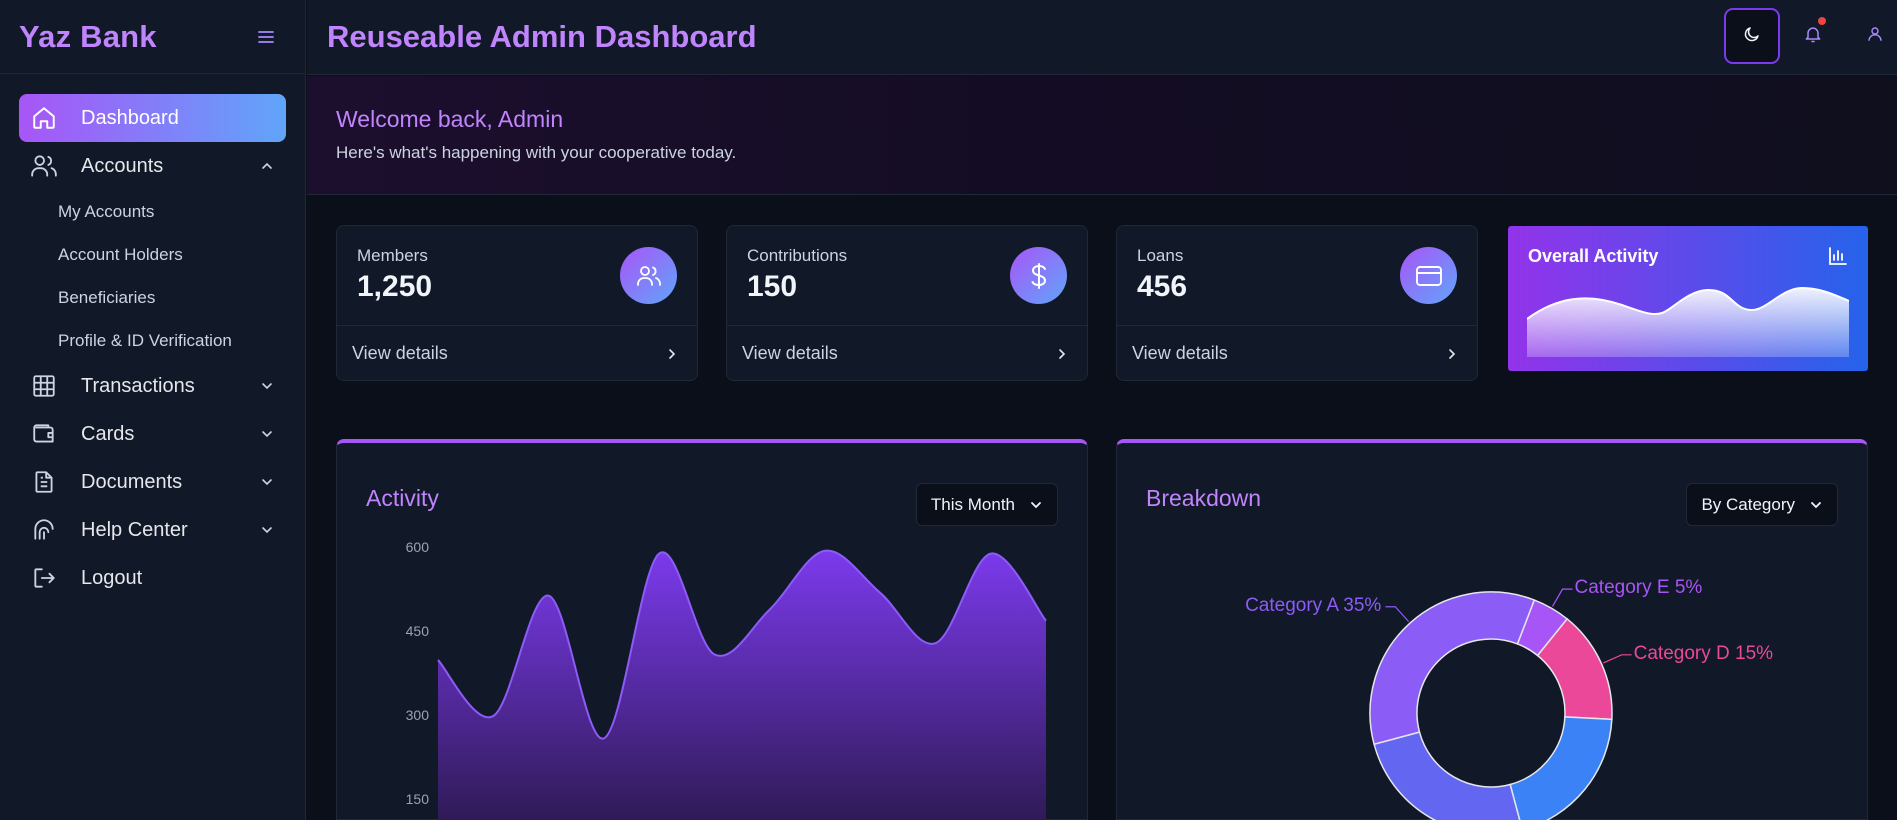  I want to click on chevron-up-icon, so click(267, 166).